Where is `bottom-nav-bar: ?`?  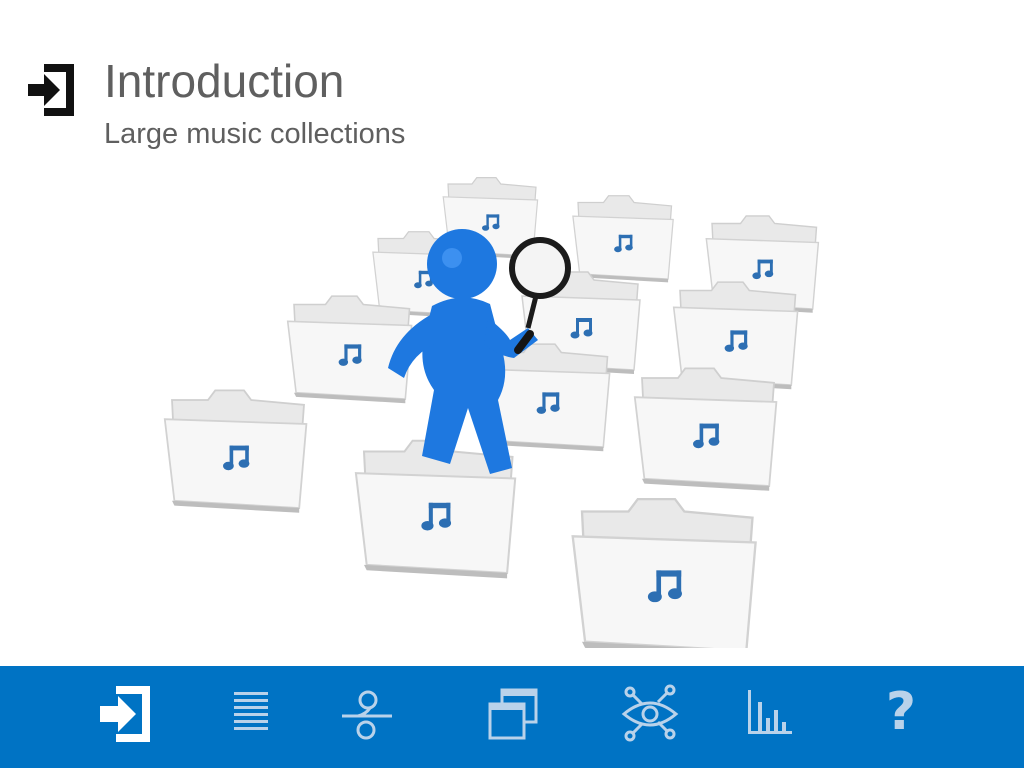 bottom-nav-bar: ? is located at coordinates (512, 717).